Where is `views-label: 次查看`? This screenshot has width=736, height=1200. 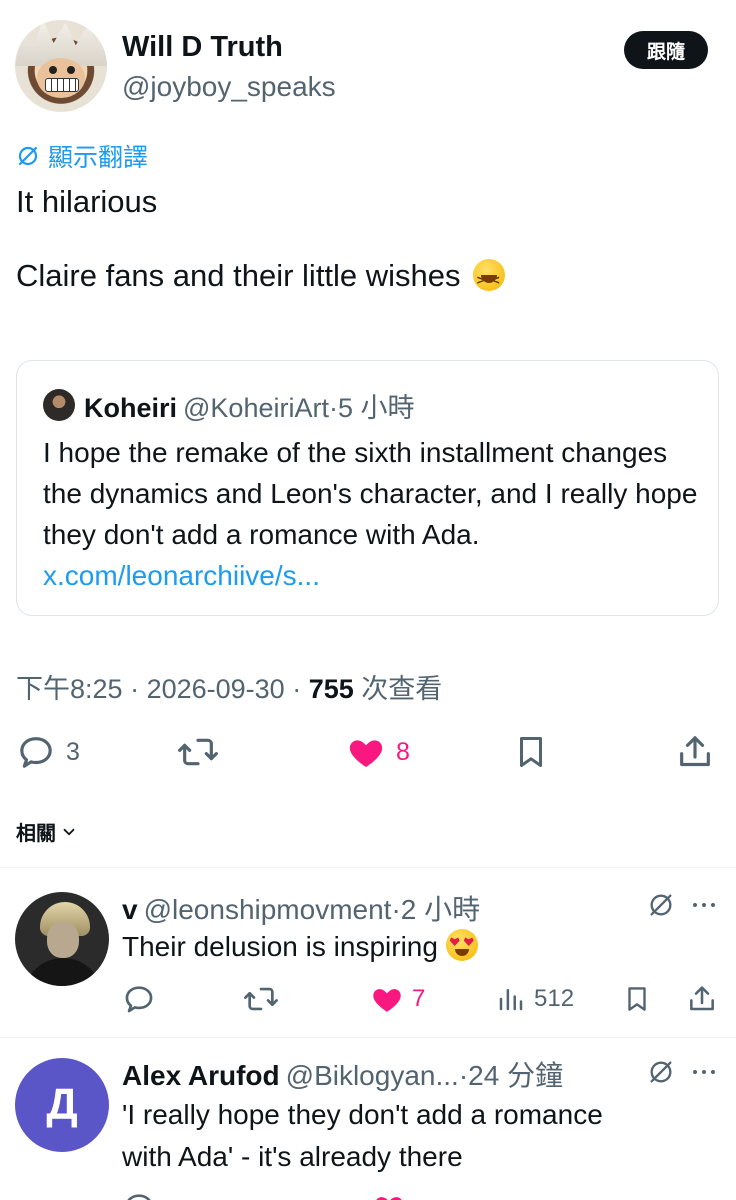
views-label: 次查看 is located at coordinates (402, 689).